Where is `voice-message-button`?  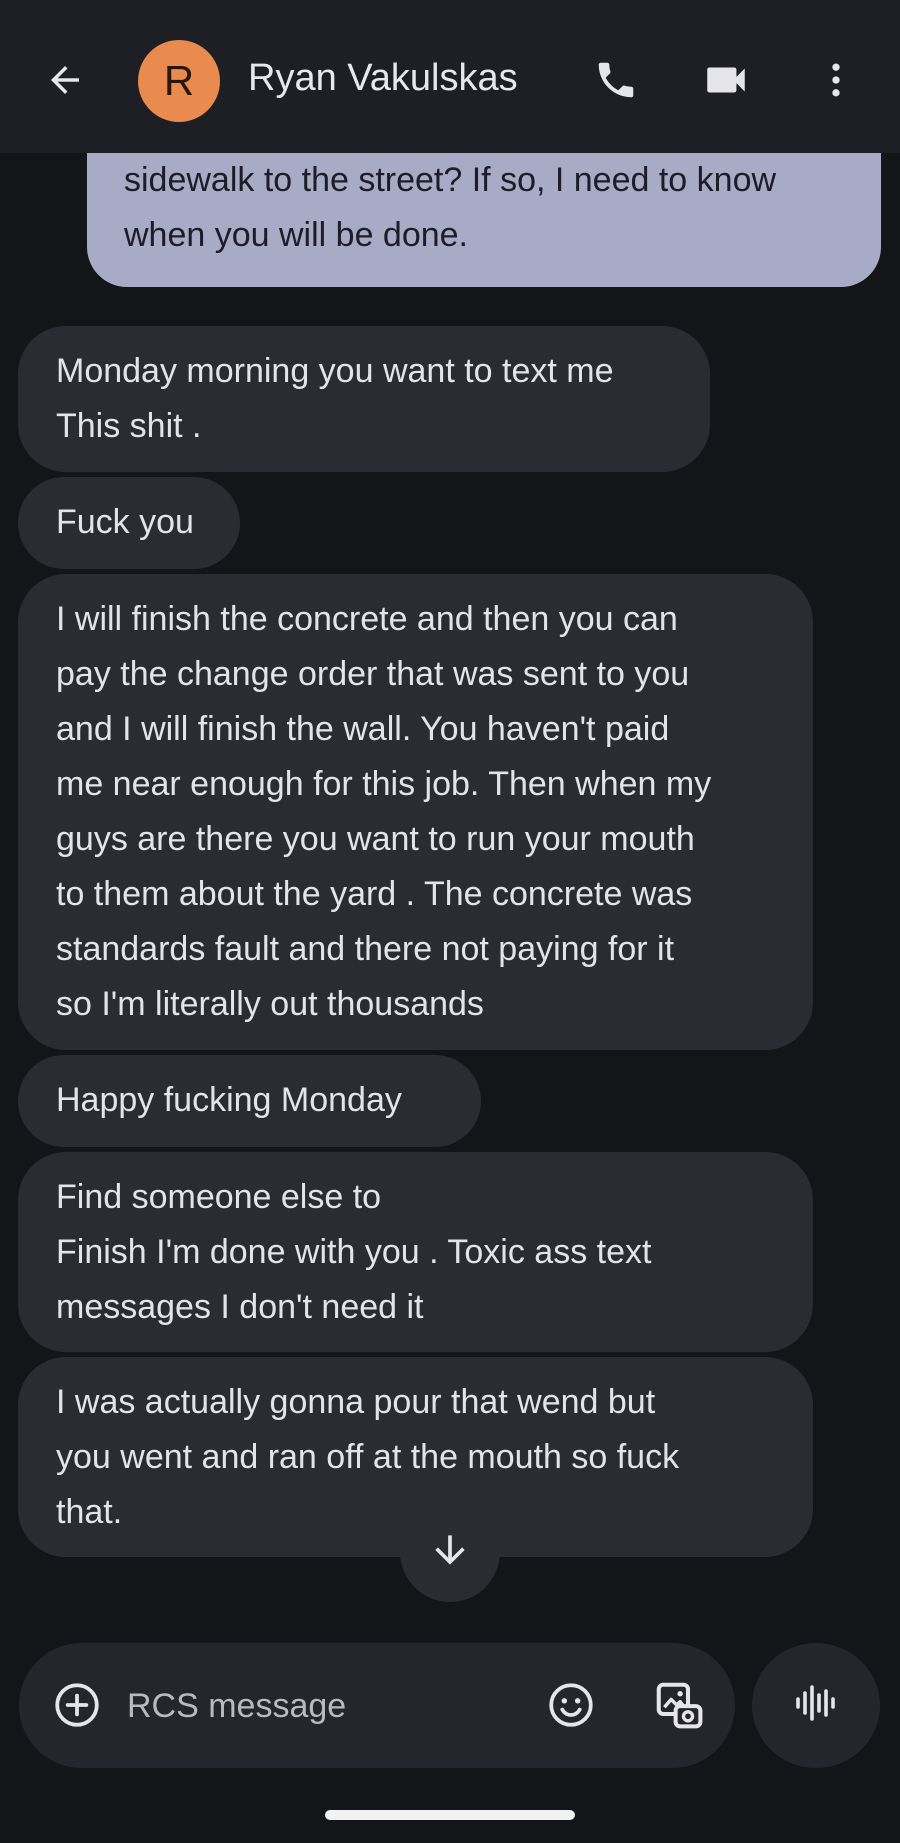 voice-message-button is located at coordinates (816, 1705).